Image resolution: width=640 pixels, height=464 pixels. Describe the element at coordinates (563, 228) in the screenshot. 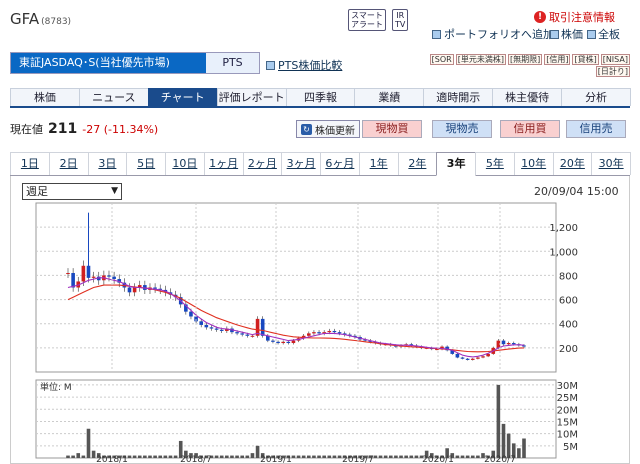

I see `price-tick-label: 1,200` at that location.